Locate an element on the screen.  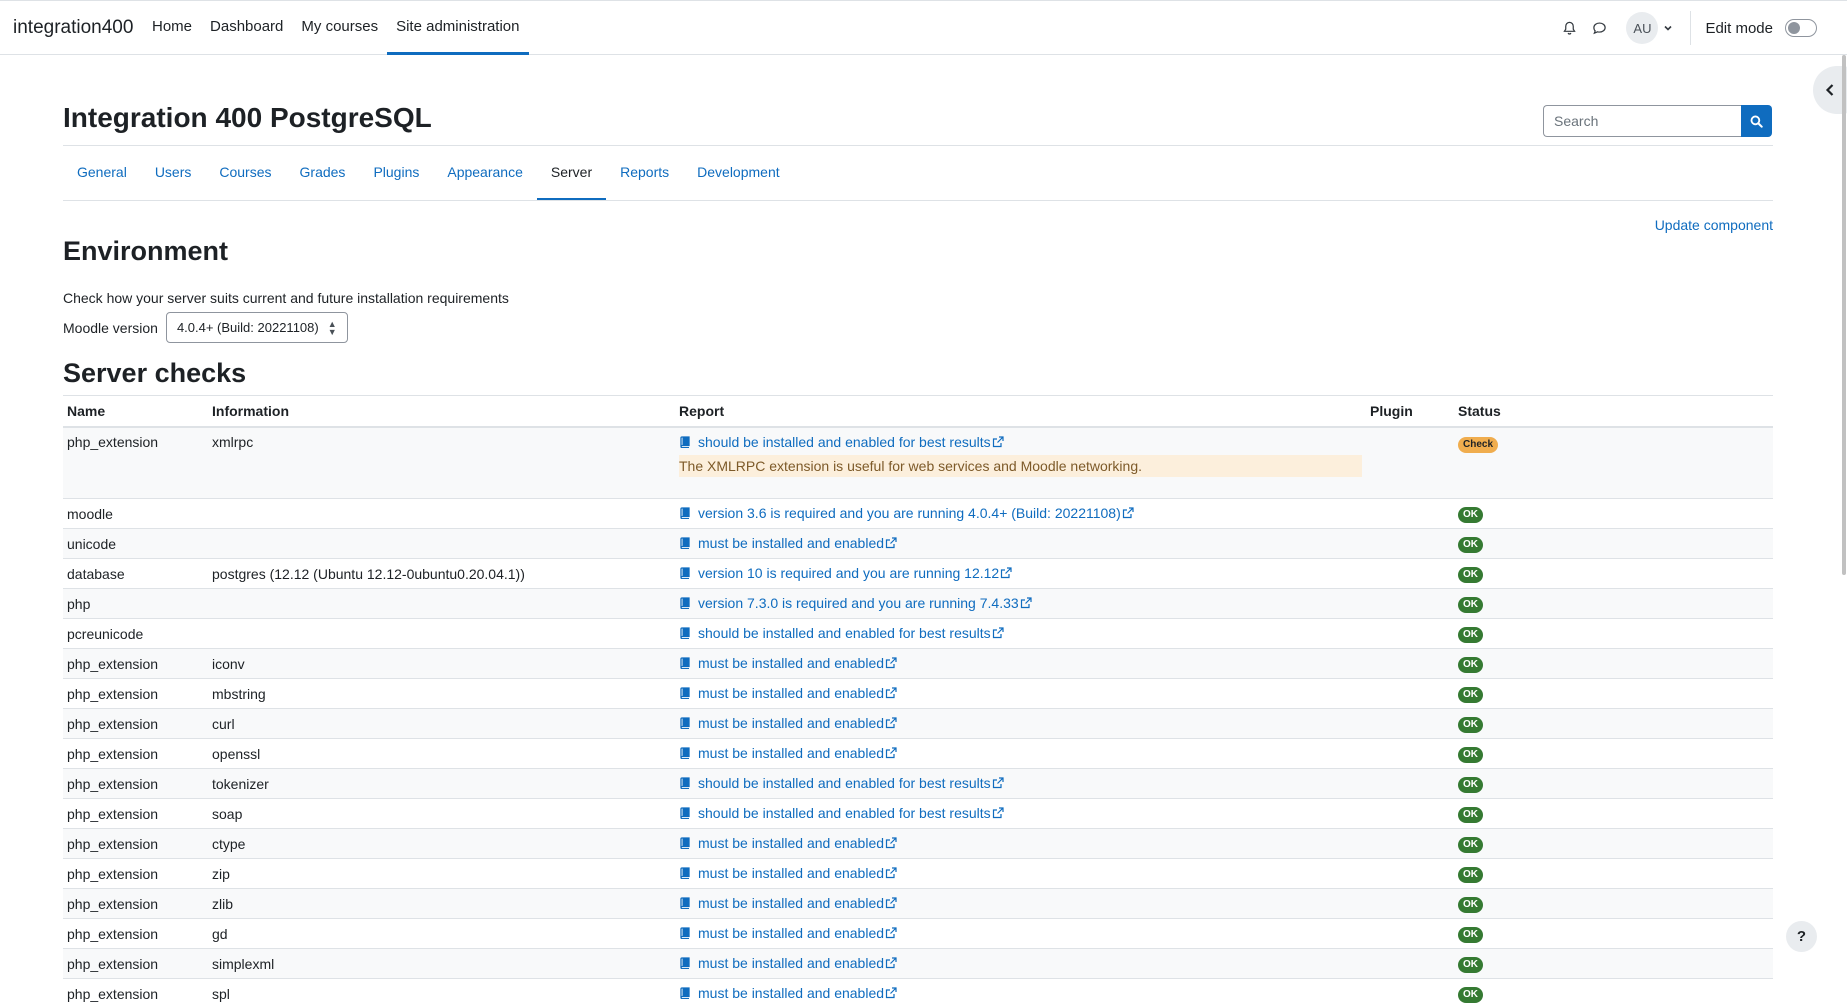
chat-bubble-icon is located at coordinates (1599, 28).